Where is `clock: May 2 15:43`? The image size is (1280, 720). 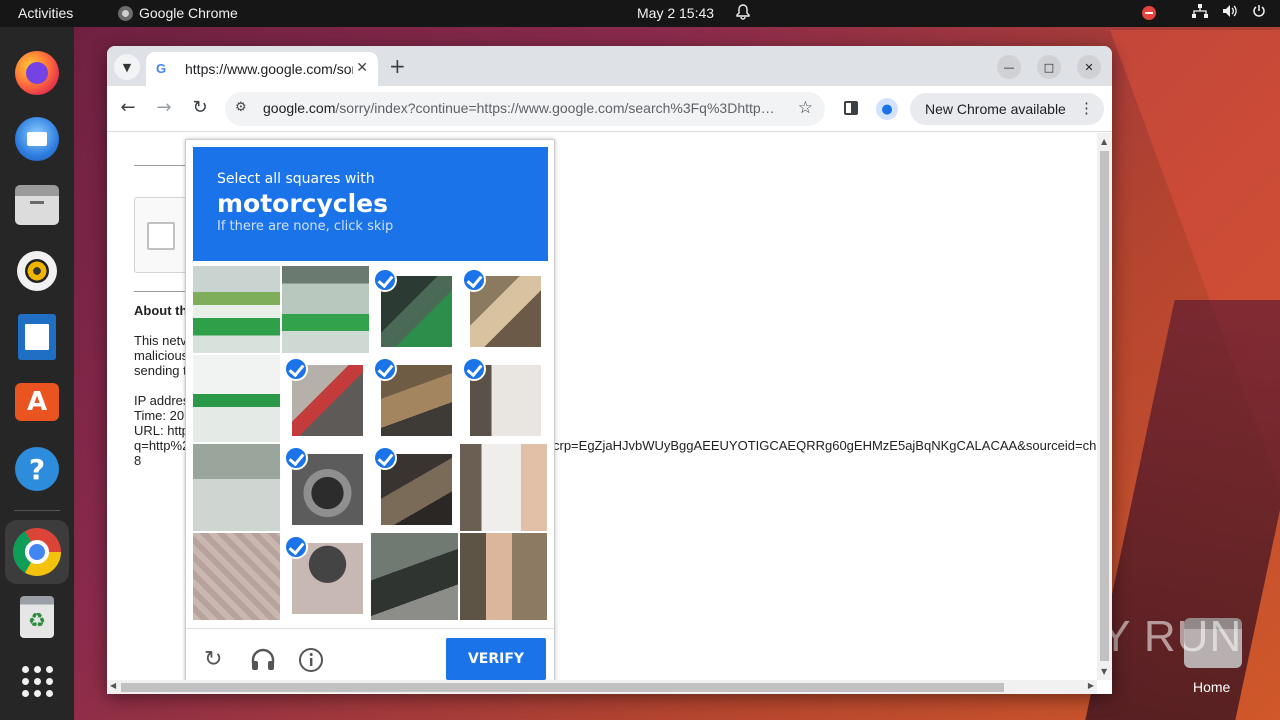
clock: May 2 15:43 is located at coordinates (675, 13).